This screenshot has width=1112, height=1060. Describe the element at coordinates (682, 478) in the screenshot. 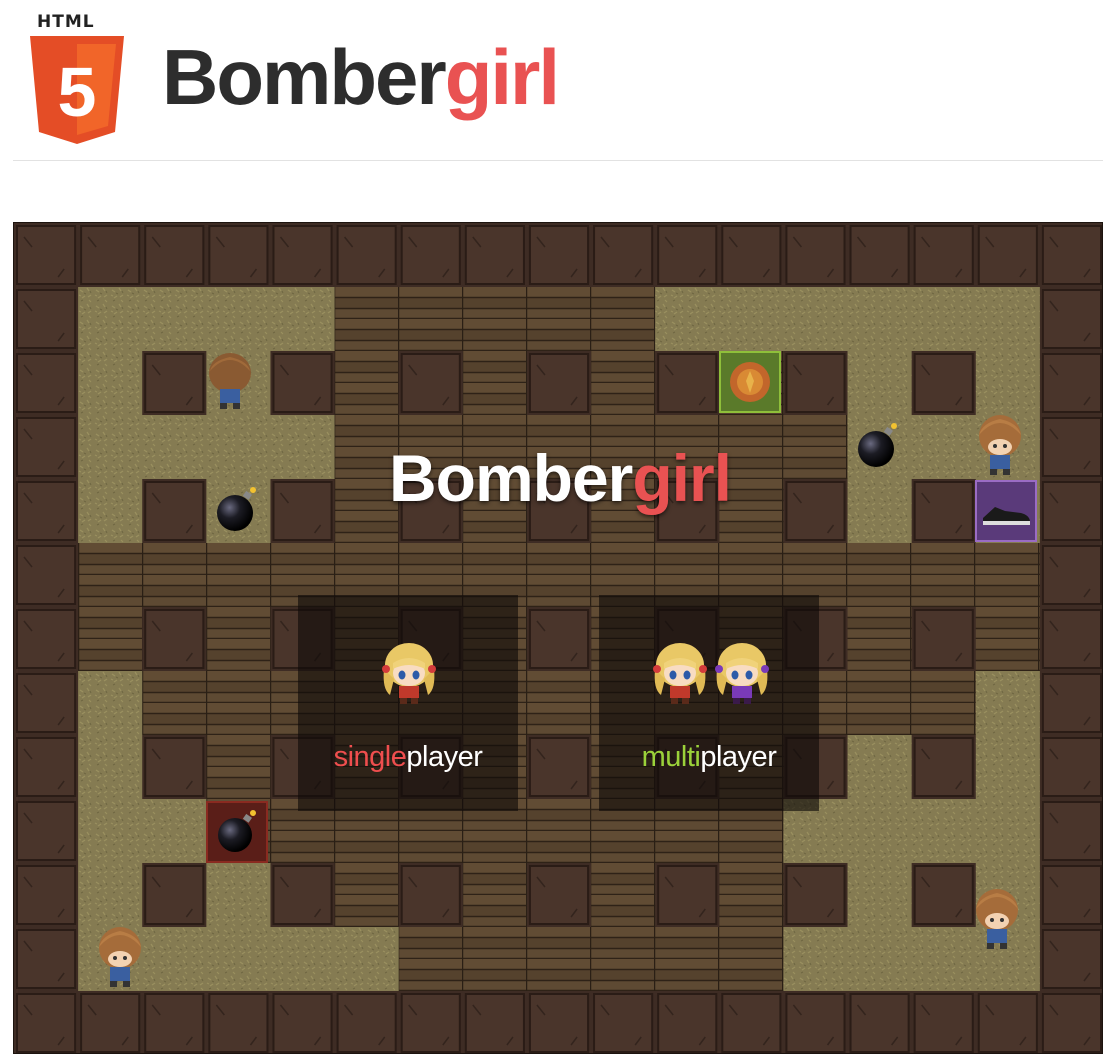

I see `game-title-accent: girl` at that location.